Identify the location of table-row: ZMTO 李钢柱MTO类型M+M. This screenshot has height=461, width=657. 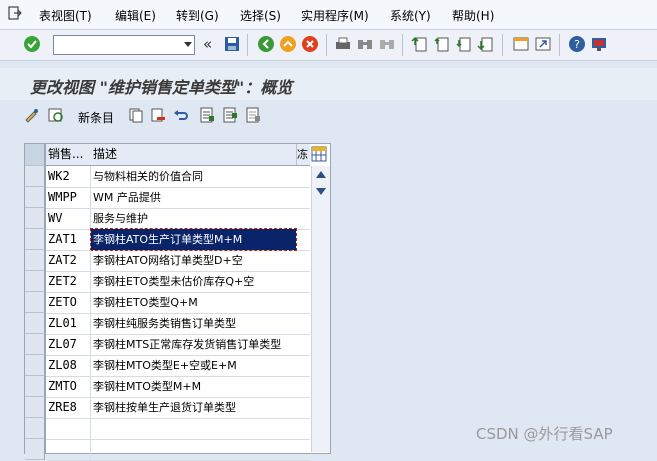
(178, 387).